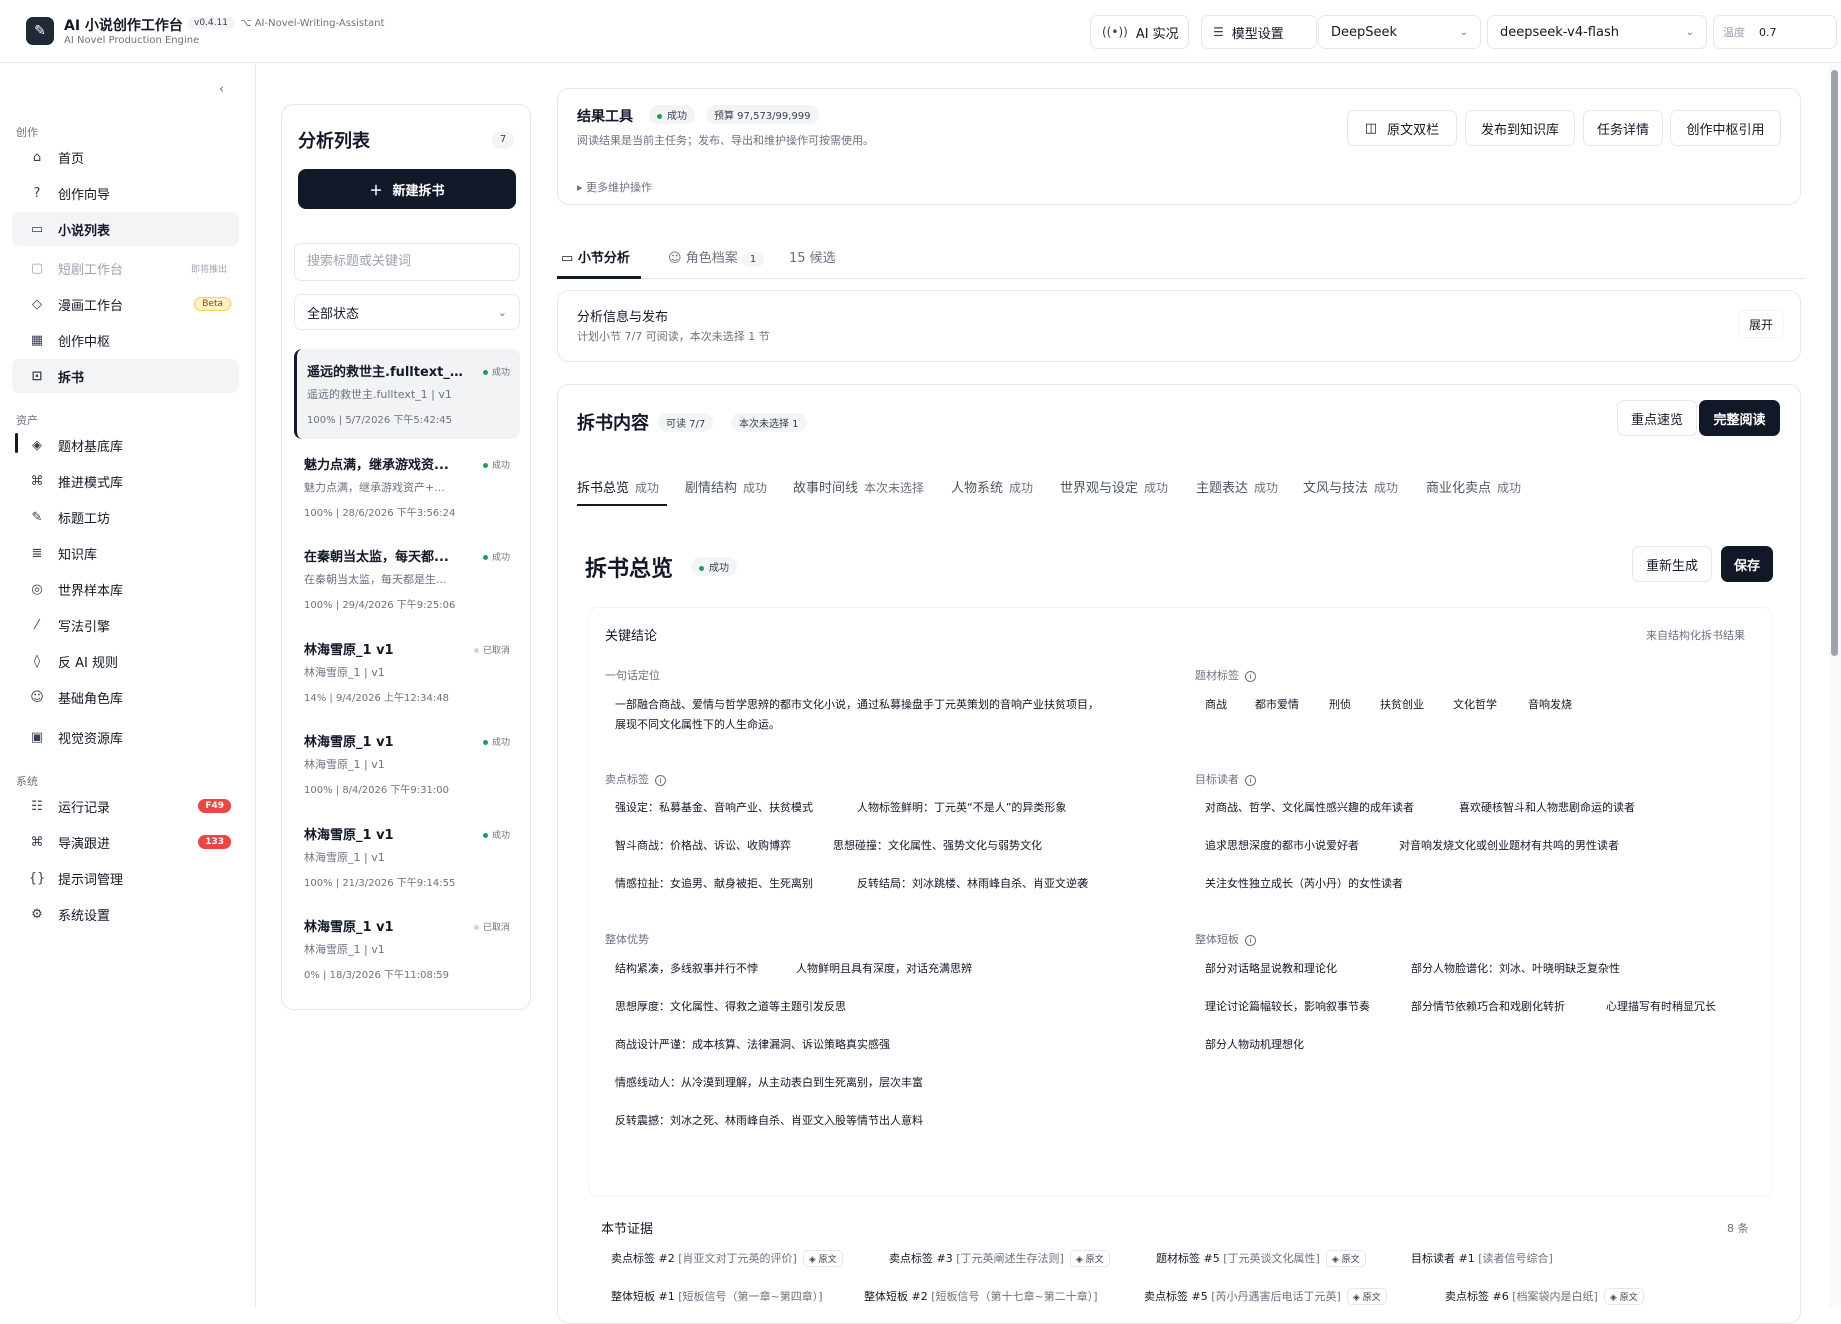 The width and height of the screenshot is (1841, 1324). I want to click on sidebar-item-label: 标题工坊, so click(84, 519).